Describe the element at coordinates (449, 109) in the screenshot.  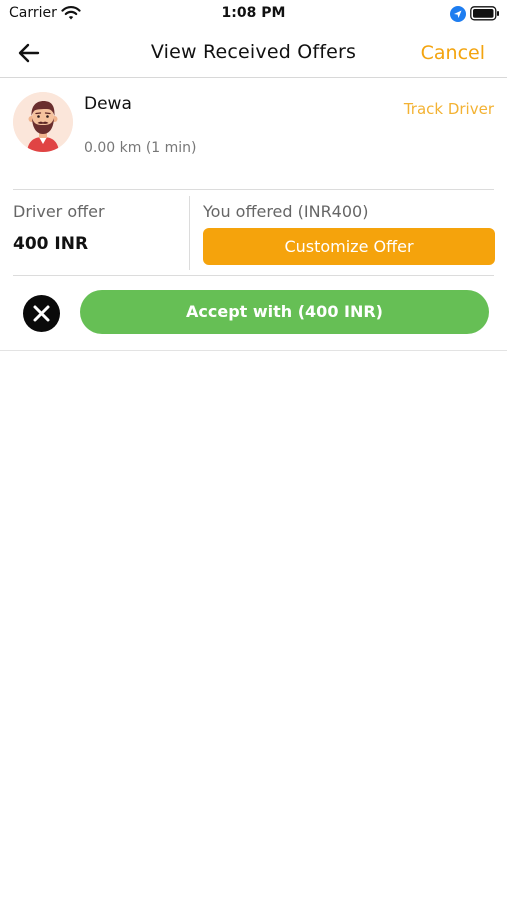
I see `track-driver-link: Track Driver` at that location.